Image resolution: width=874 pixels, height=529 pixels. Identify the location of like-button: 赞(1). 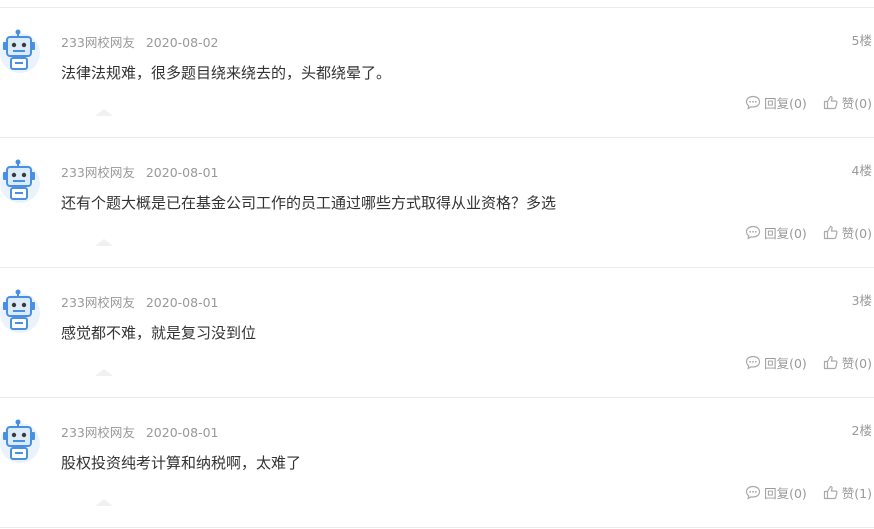
(847, 492).